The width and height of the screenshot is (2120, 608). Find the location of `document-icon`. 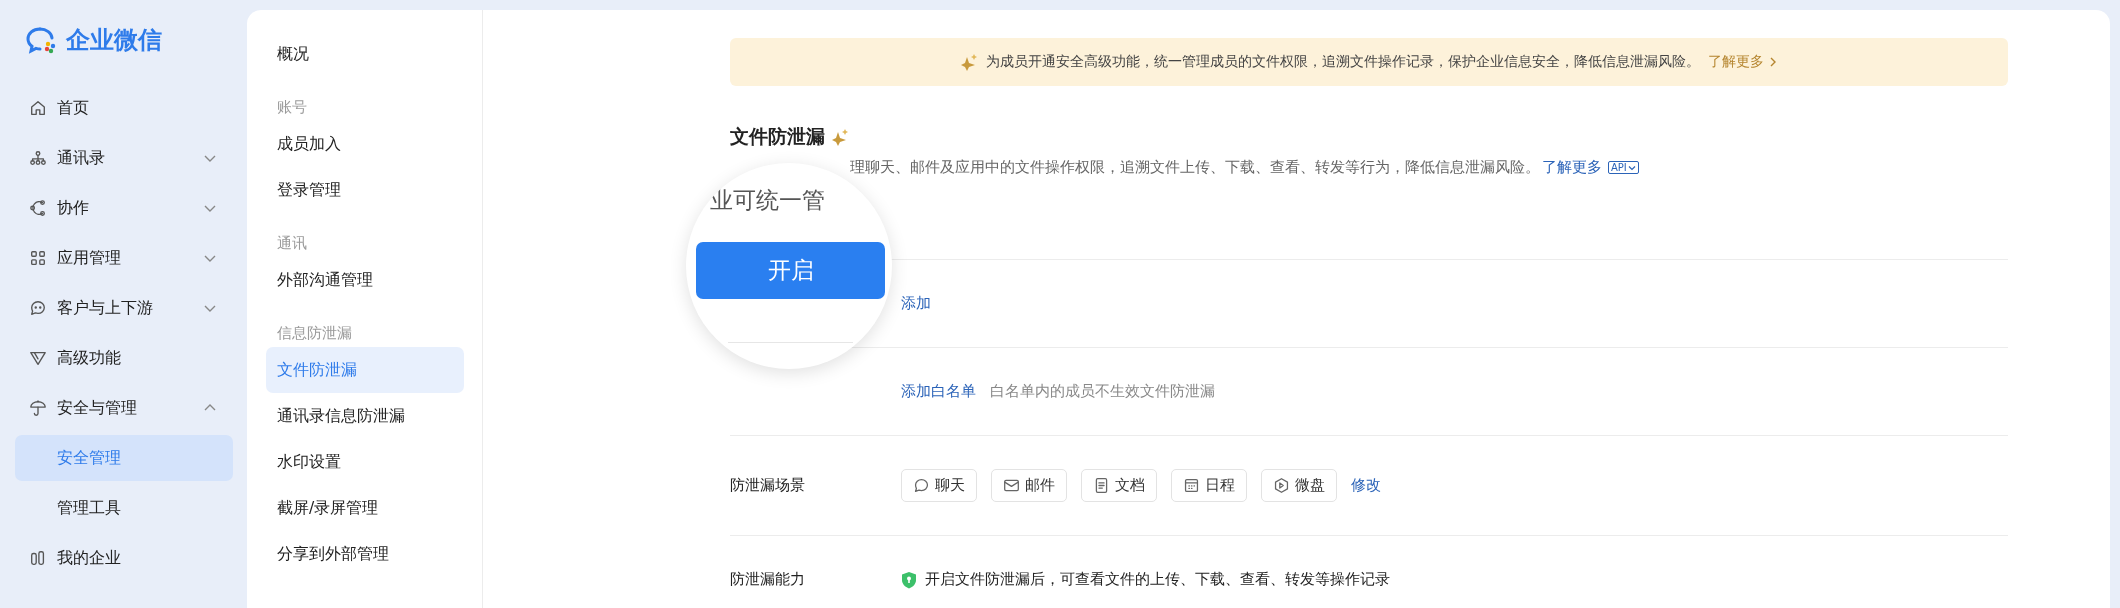

document-icon is located at coordinates (1101, 485).